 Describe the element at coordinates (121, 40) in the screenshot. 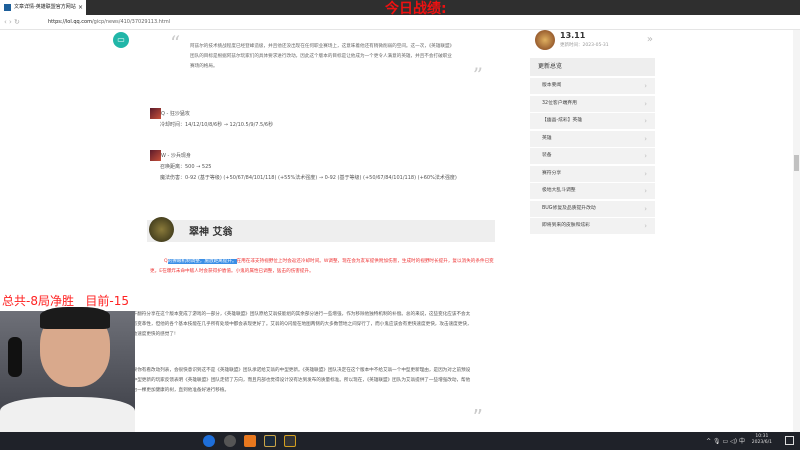

I see `comment-icon: ▭` at that location.